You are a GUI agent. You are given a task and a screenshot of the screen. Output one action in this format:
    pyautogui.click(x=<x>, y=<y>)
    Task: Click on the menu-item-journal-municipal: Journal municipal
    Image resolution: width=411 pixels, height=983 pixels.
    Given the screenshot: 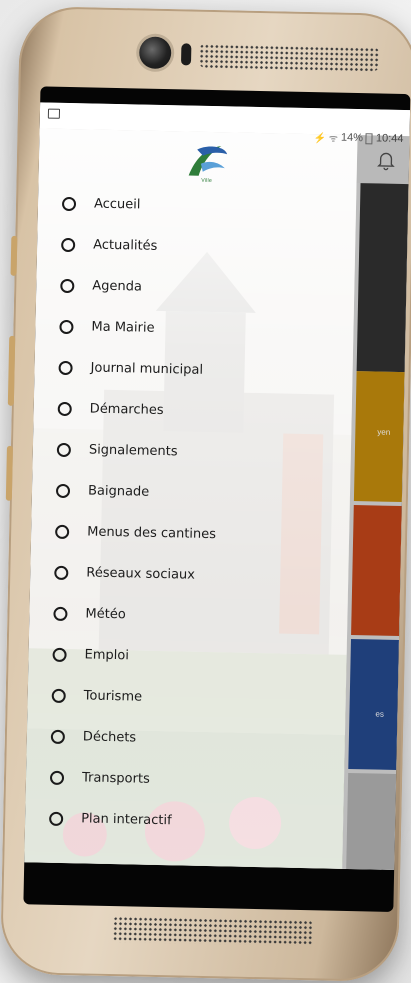 What is the action you would take?
    pyautogui.click(x=193, y=370)
    